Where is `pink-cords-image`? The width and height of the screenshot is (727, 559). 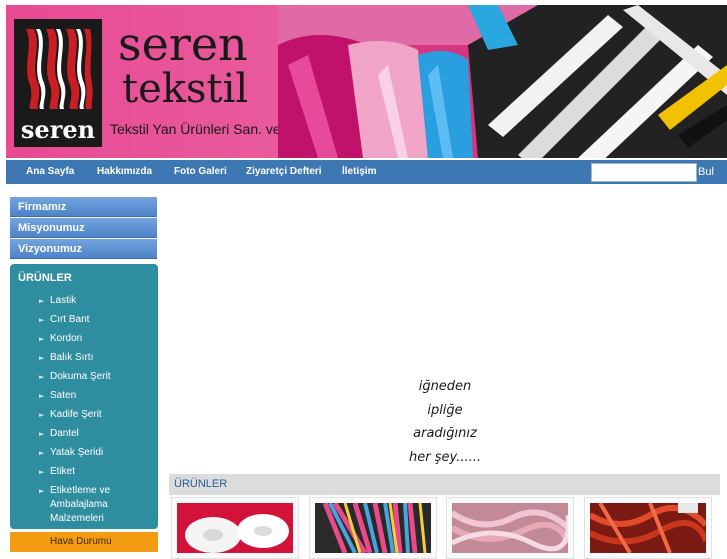
pink-cords-image is located at coordinates (510, 528).